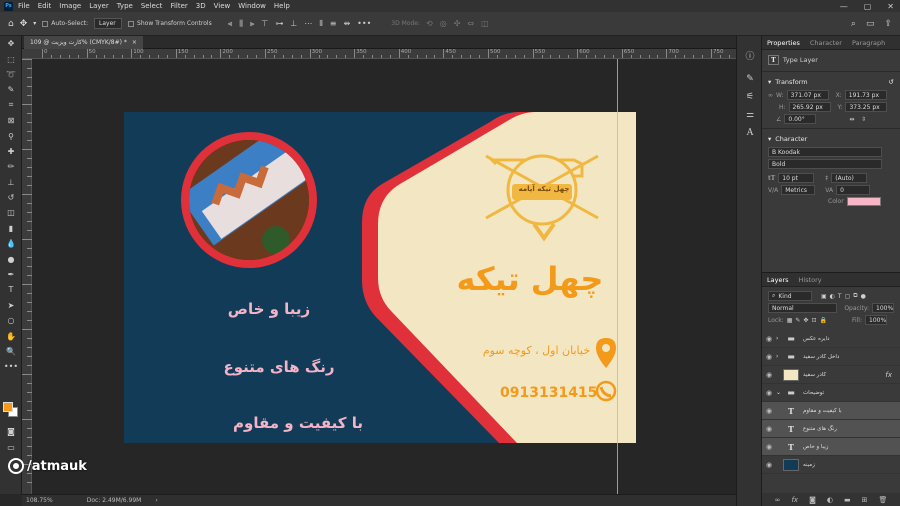  Describe the element at coordinates (346, 24) in the screenshot. I see `distribute-spacing-icon: ⇹` at that location.